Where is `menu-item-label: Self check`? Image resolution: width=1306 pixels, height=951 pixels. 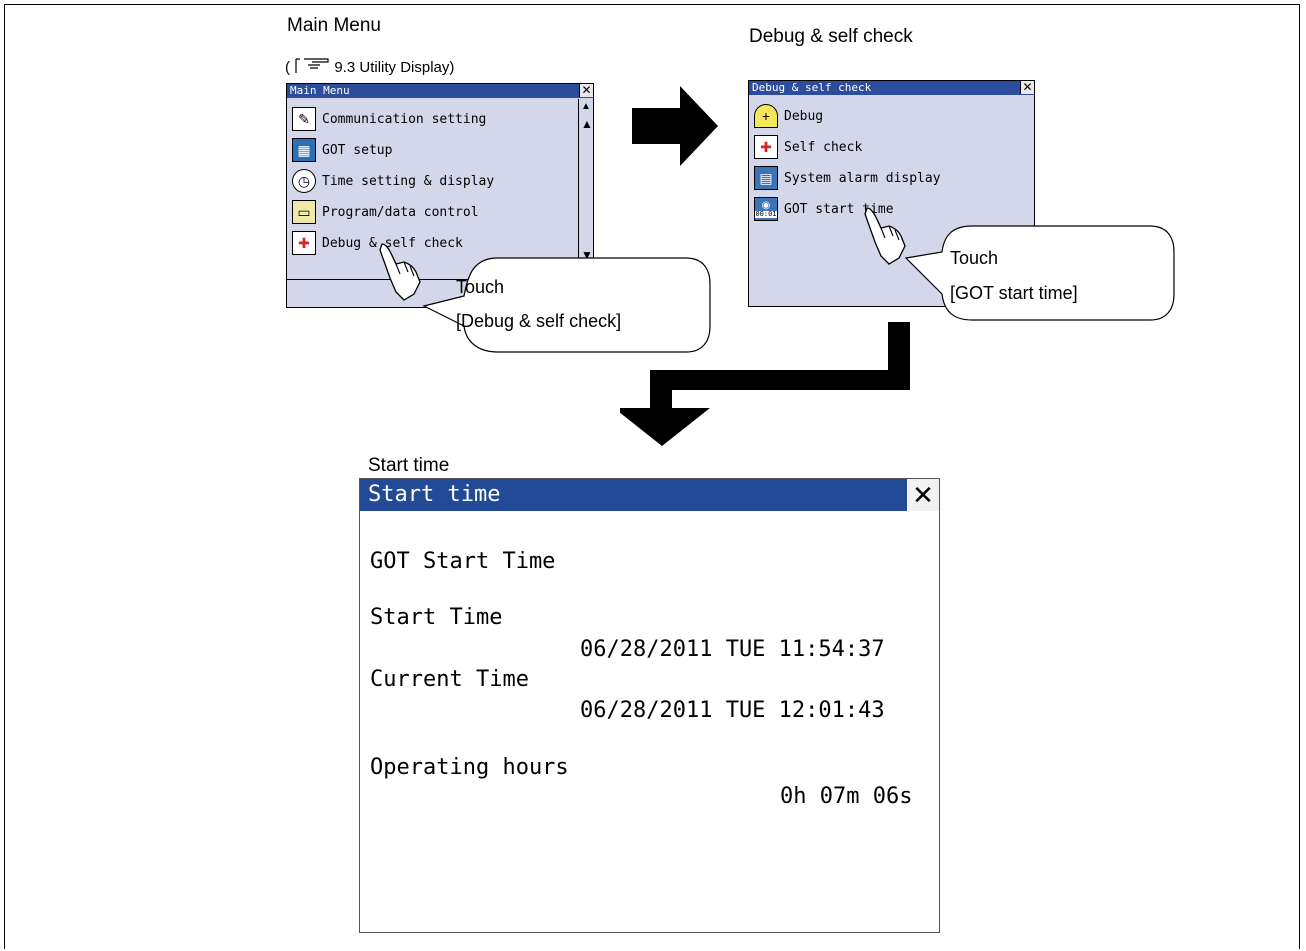
menu-item-label: Self check is located at coordinates (823, 147).